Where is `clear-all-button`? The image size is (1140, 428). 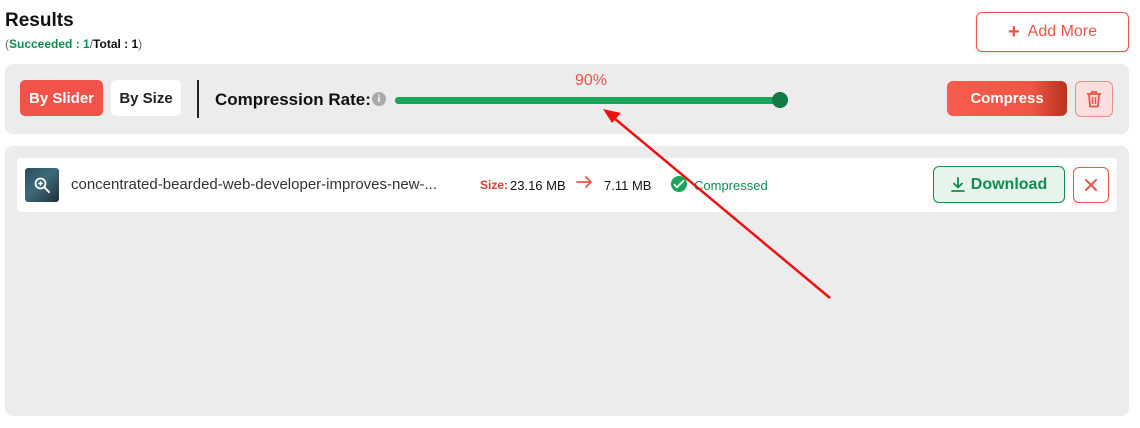
clear-all-button is located at coordinates (1094, 99).